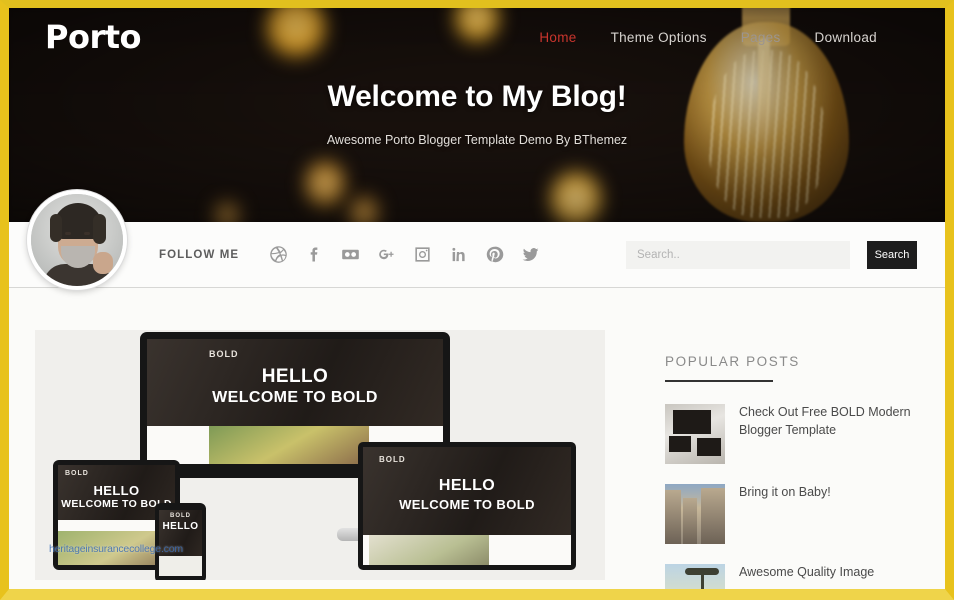 The height and width of the screenshot is (600, 954). What do you see at coordinates (806, 576) in the screenshot?
I see `post-title: Awesome Quality Image` at bounding box center [806, 576].